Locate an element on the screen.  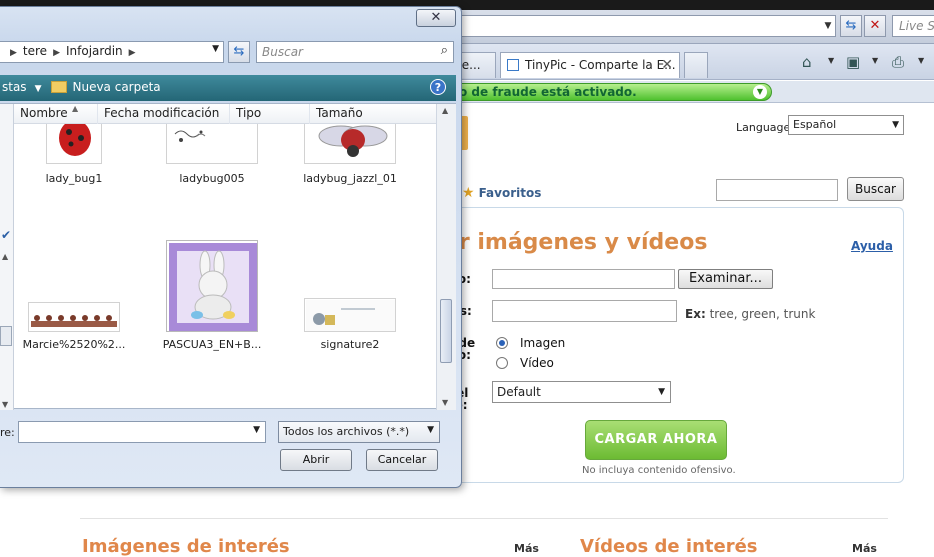
tab-tinypic: TinyPic - Comparte la E... ✕ is located at coordinates (590, 65).